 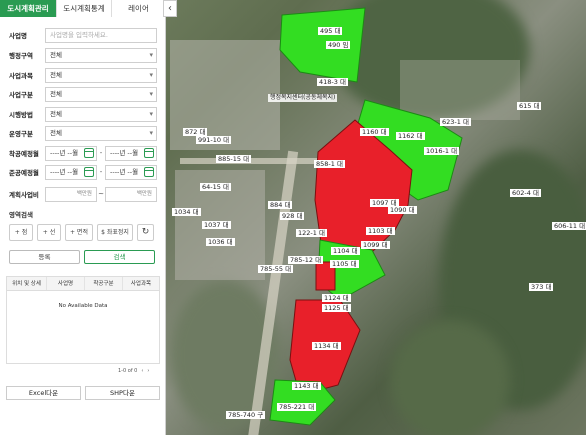 I want to click on tab-city-plan-management: 도시계획관리, so click(x=28, y=8).